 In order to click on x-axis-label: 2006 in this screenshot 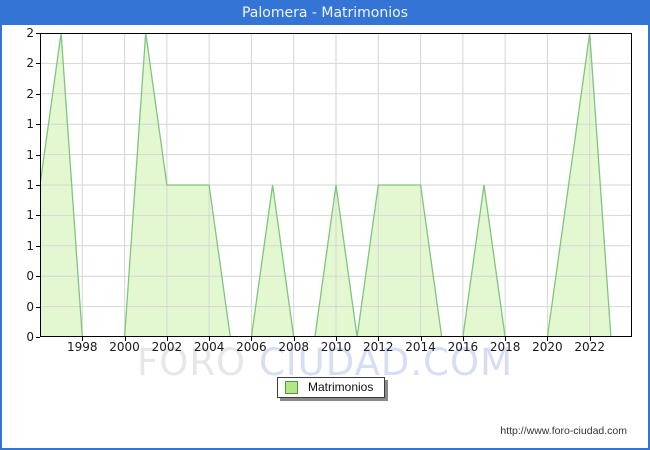, I will do `click(251, 347)`.